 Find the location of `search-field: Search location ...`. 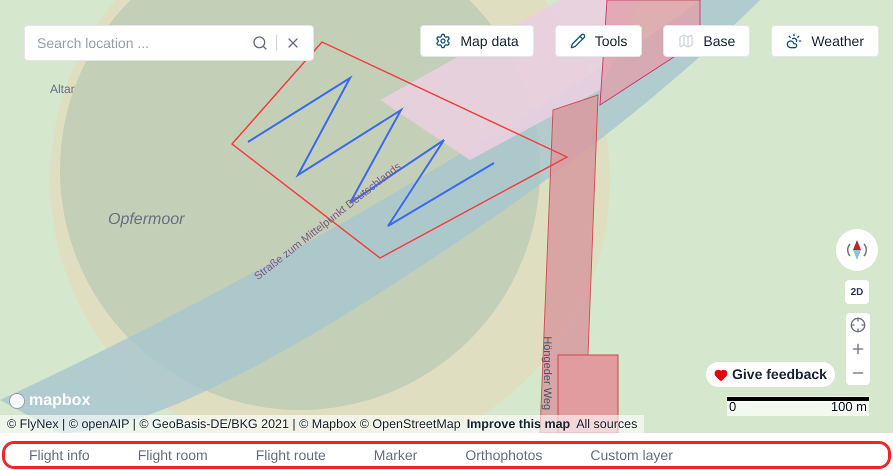

search-field: Search location ... is located at coordinates (169, 43).